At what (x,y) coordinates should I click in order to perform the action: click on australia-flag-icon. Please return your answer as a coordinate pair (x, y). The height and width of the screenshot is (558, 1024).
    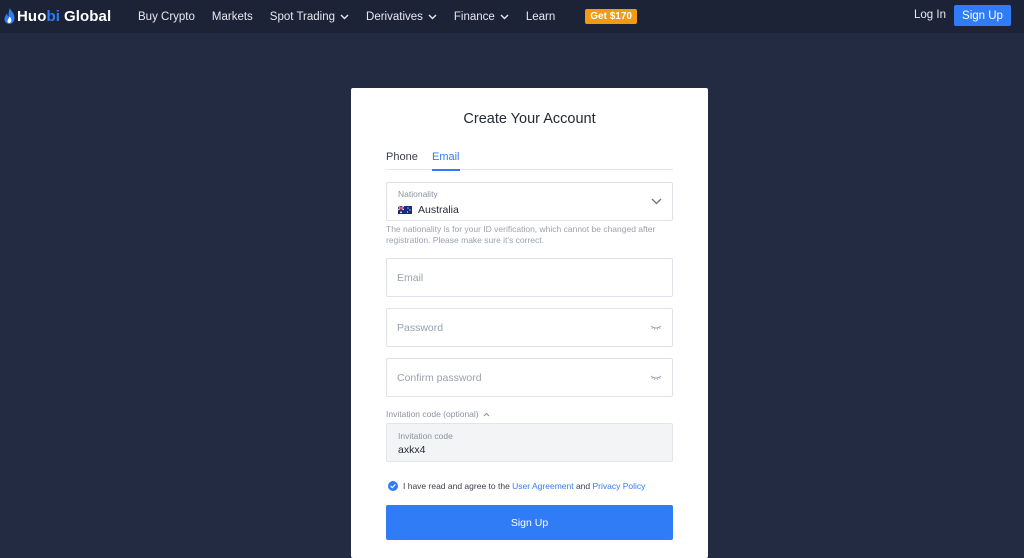
    Looking at the image, I should click on (405, 210).